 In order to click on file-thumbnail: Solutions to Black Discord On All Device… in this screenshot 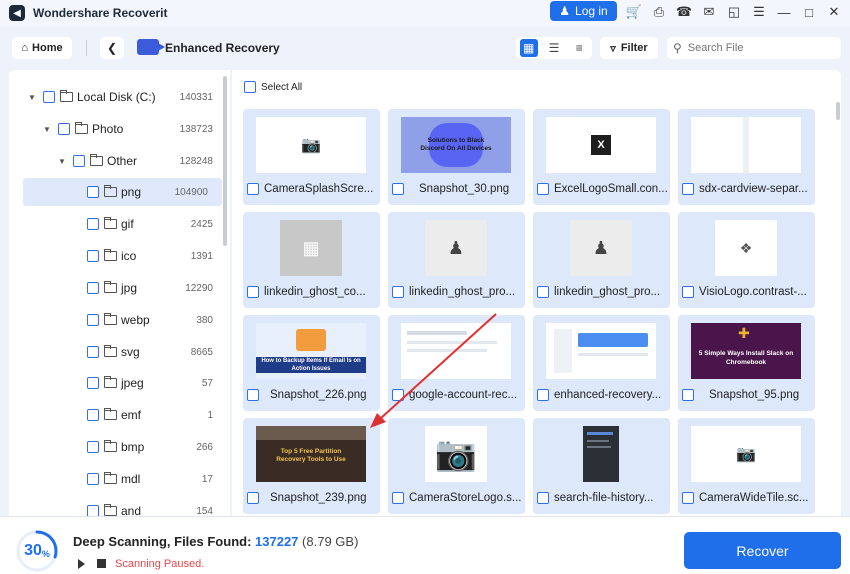, I will do `click(456, 145)`.